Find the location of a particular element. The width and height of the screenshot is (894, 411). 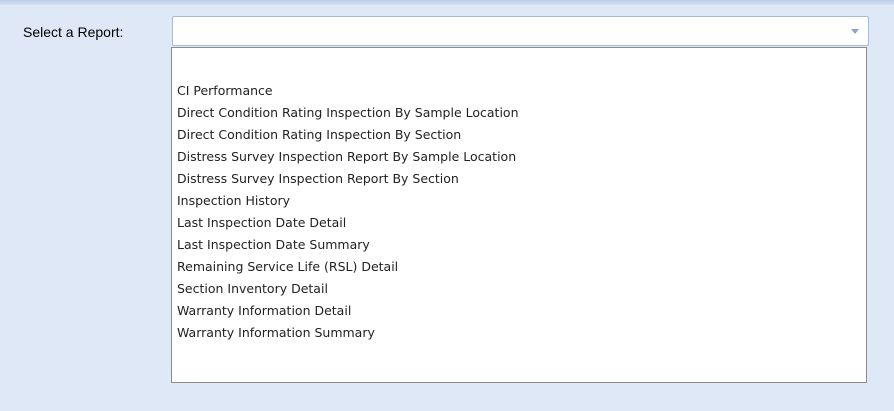

report-option-ci-performance: CI Performance is located at coordinates (519, 91).